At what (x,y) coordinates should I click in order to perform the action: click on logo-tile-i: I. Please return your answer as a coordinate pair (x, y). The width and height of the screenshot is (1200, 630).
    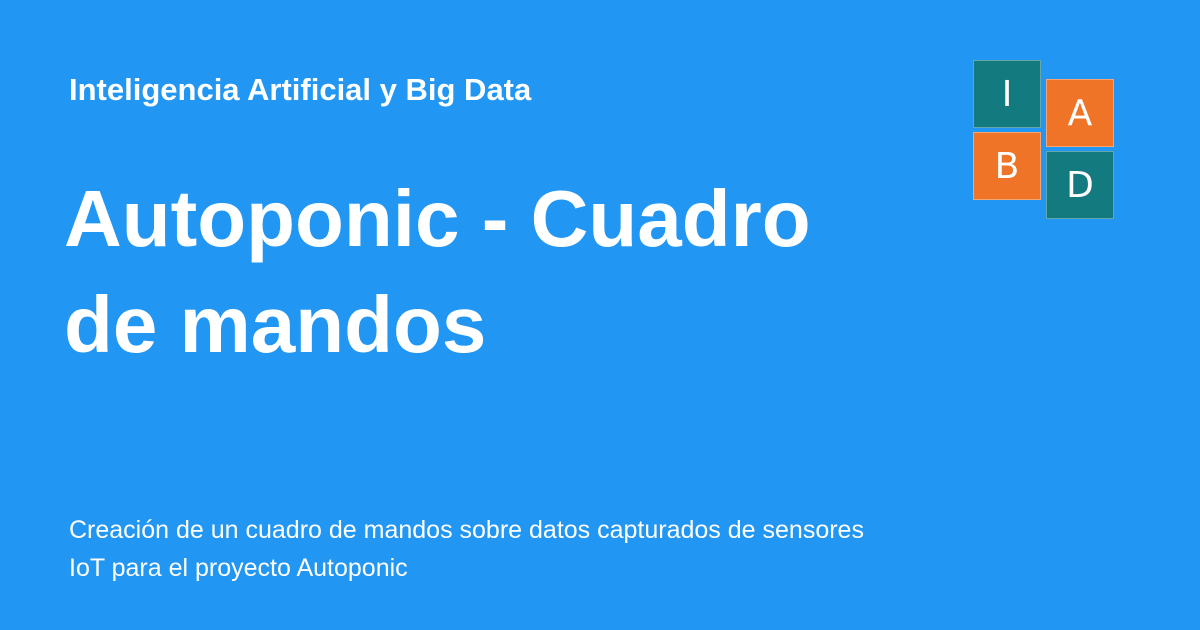
    Looking at the image, I should click on (1007, 94).